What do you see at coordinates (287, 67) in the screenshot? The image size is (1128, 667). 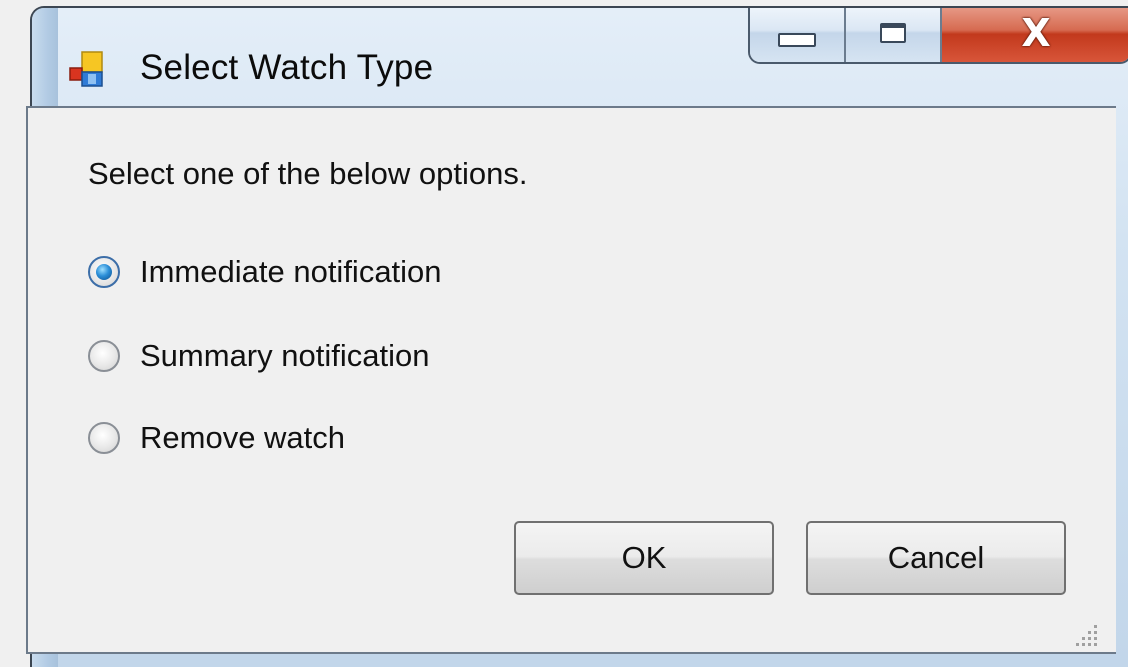 I see `window-title: Select Watch Type` at bounding box center [287, 67].